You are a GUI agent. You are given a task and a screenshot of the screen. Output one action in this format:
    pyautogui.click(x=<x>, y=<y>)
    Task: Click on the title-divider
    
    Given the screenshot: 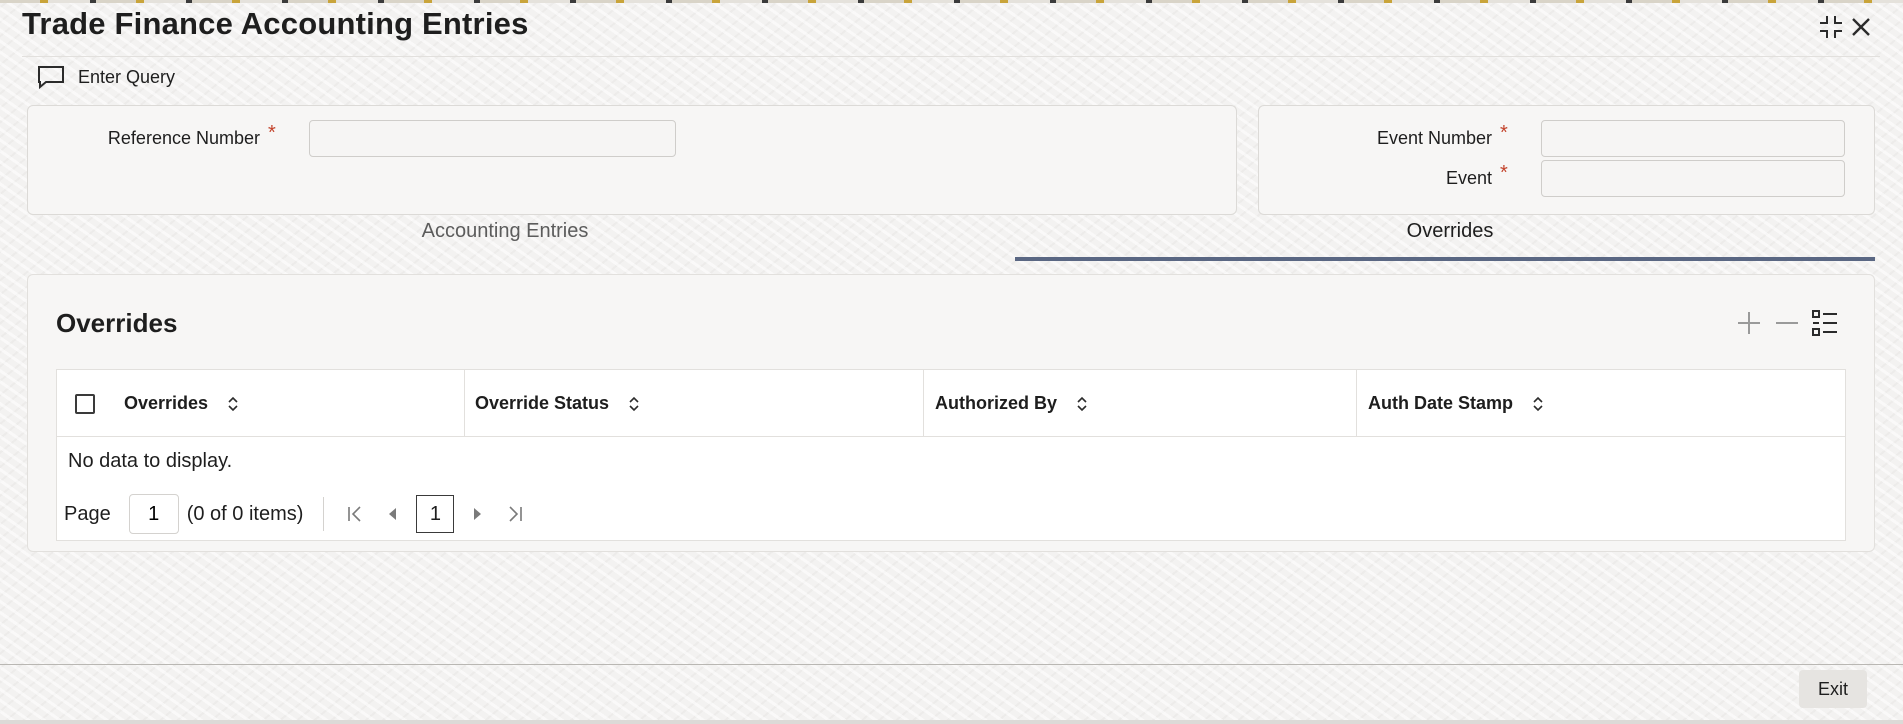 What is the action you would take?
    pyautogui.click(x=951, y=56)
    